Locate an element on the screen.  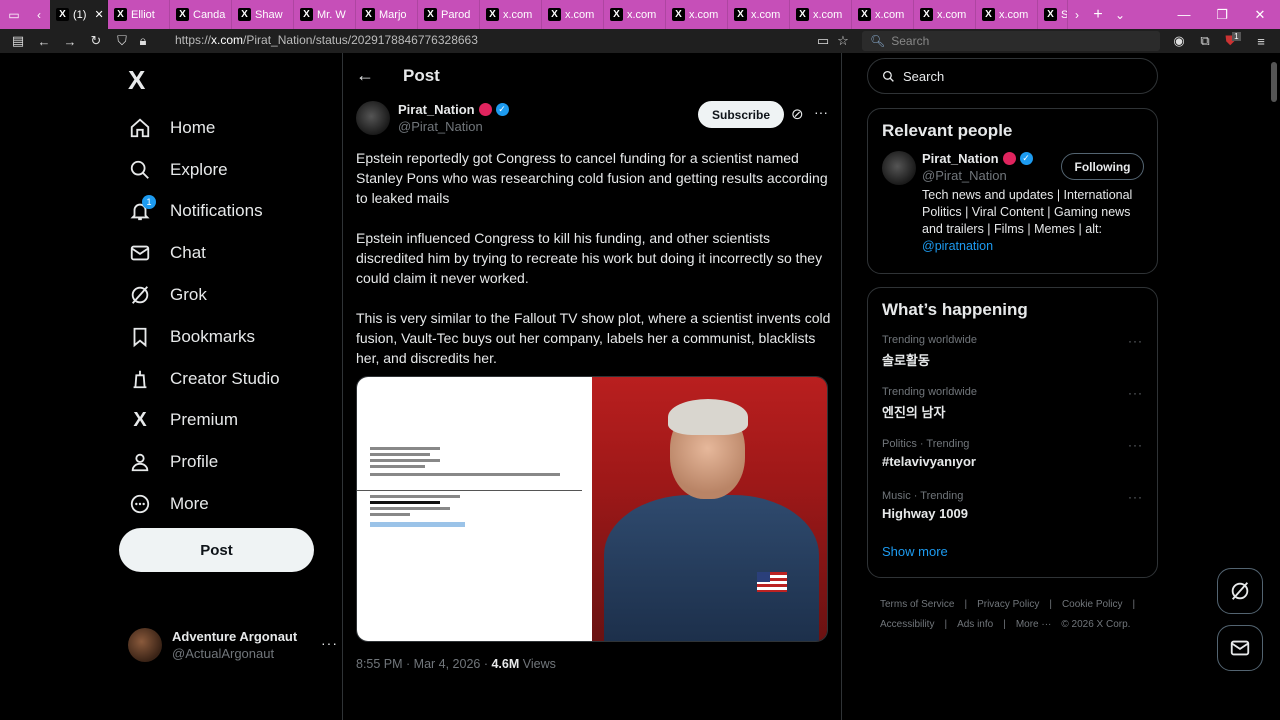
close-window-icon: ✕ is located at coordinates (1260, 14).